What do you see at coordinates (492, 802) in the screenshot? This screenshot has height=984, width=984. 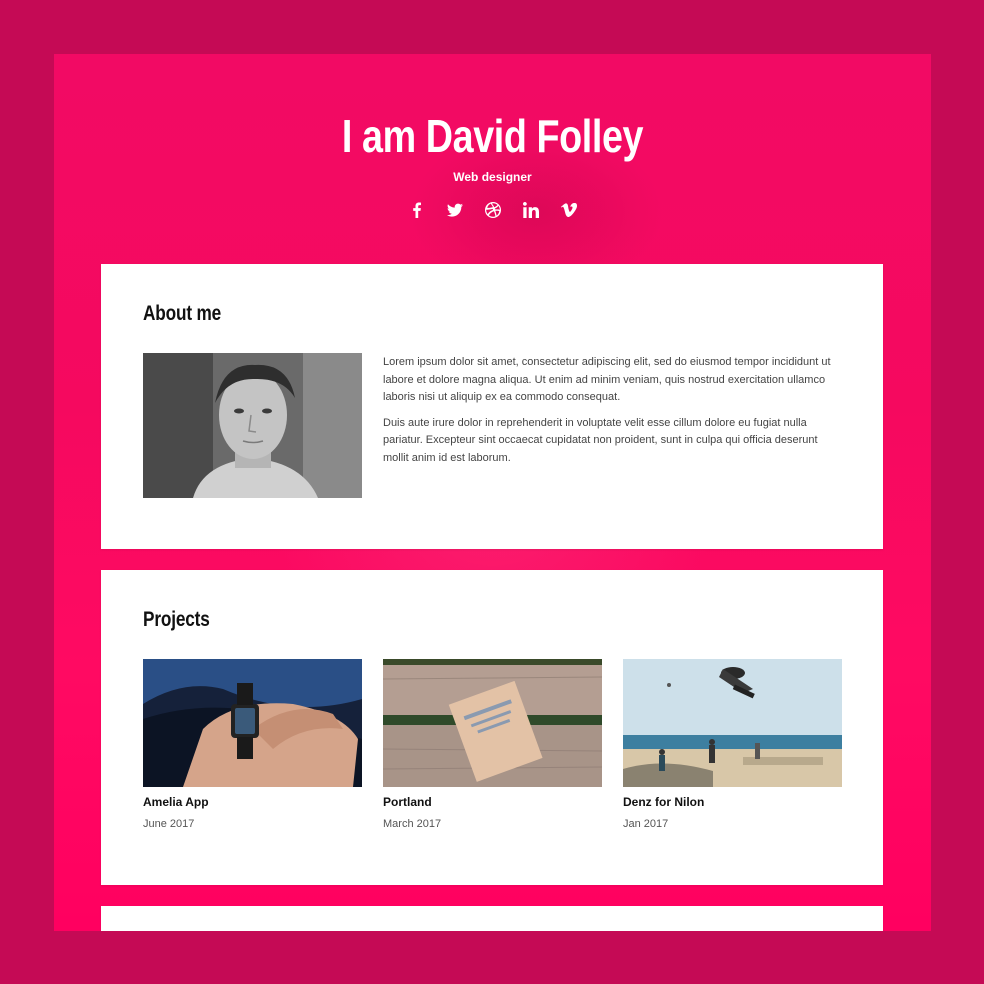 I see `project-name: Portland` at bounding box center [492, 802].